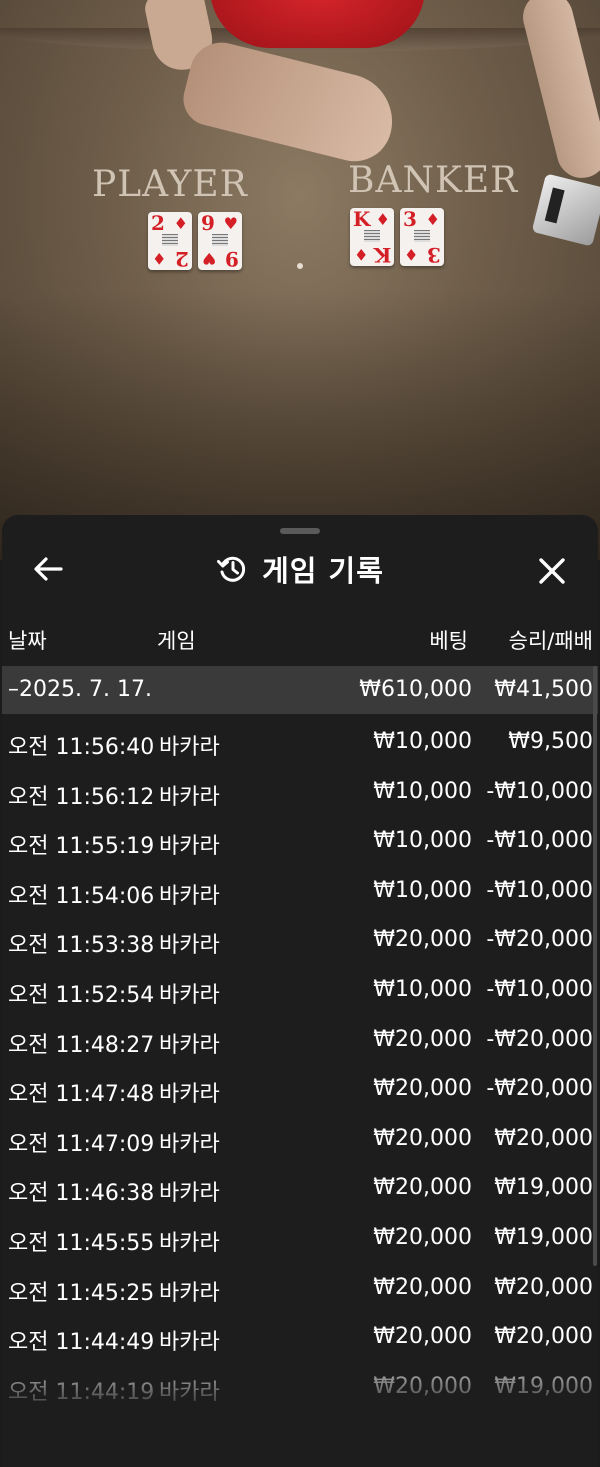  Describe the element at coordinates (300, 1388) in the screenshot. I see `history-row: 오전 11:44:19 바카라 ₩20,000 ₩19,000` at that location.